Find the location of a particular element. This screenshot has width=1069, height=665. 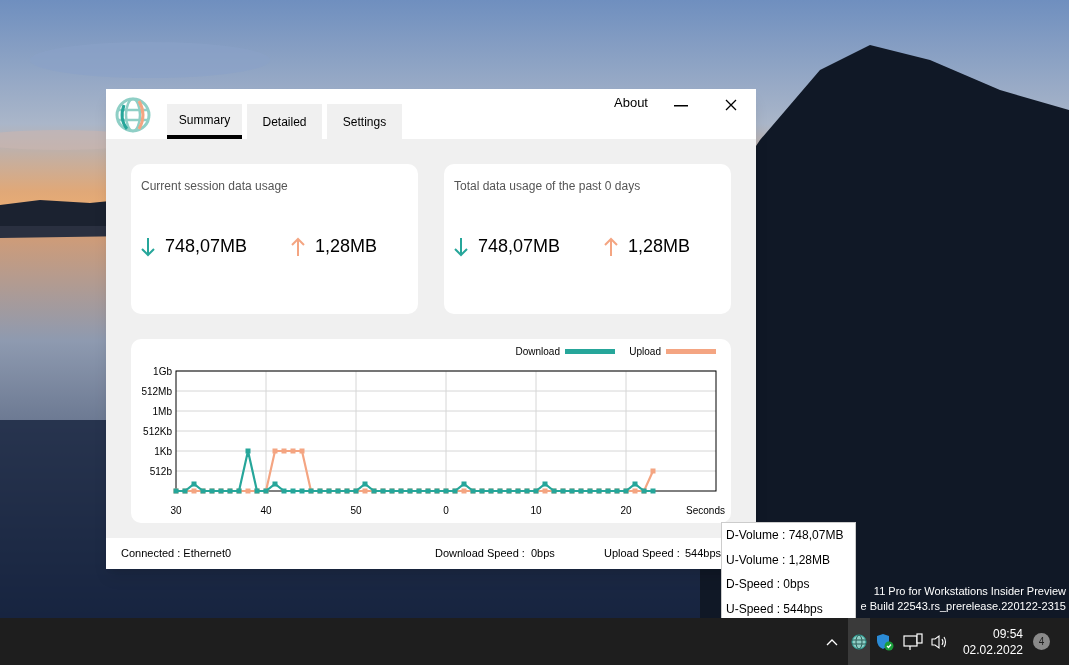

axis-tick-label: 0 is located at coordinates (446, 510).